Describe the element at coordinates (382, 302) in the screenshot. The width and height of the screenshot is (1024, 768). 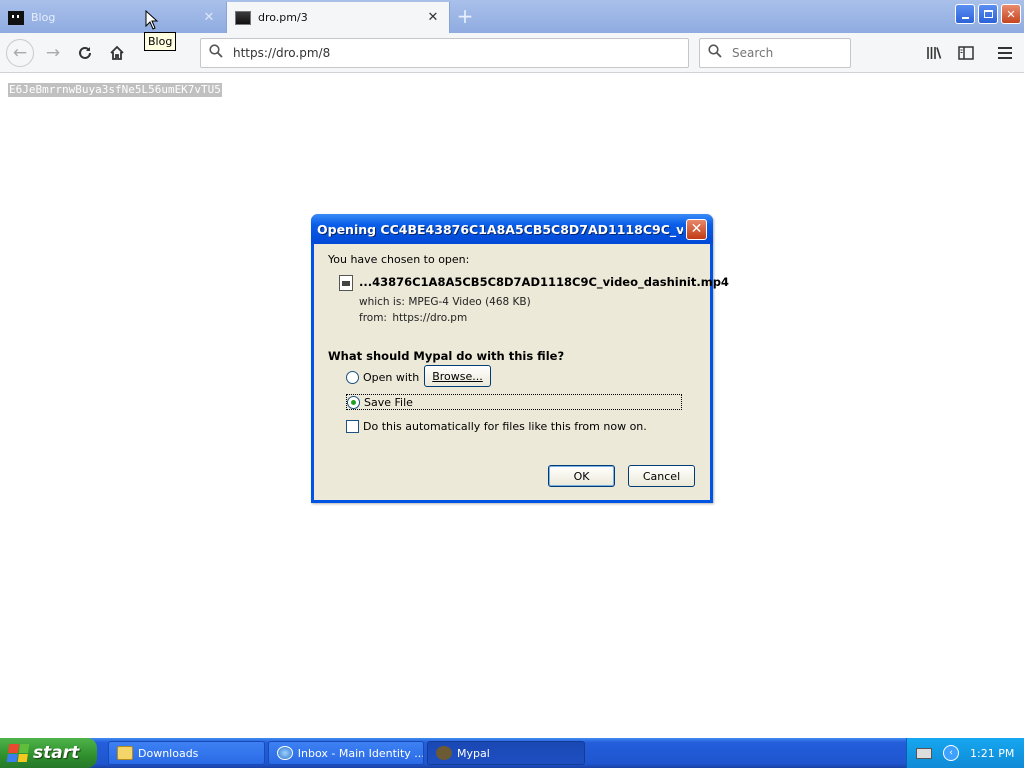
I see `which-is-label: which is:` at that location.